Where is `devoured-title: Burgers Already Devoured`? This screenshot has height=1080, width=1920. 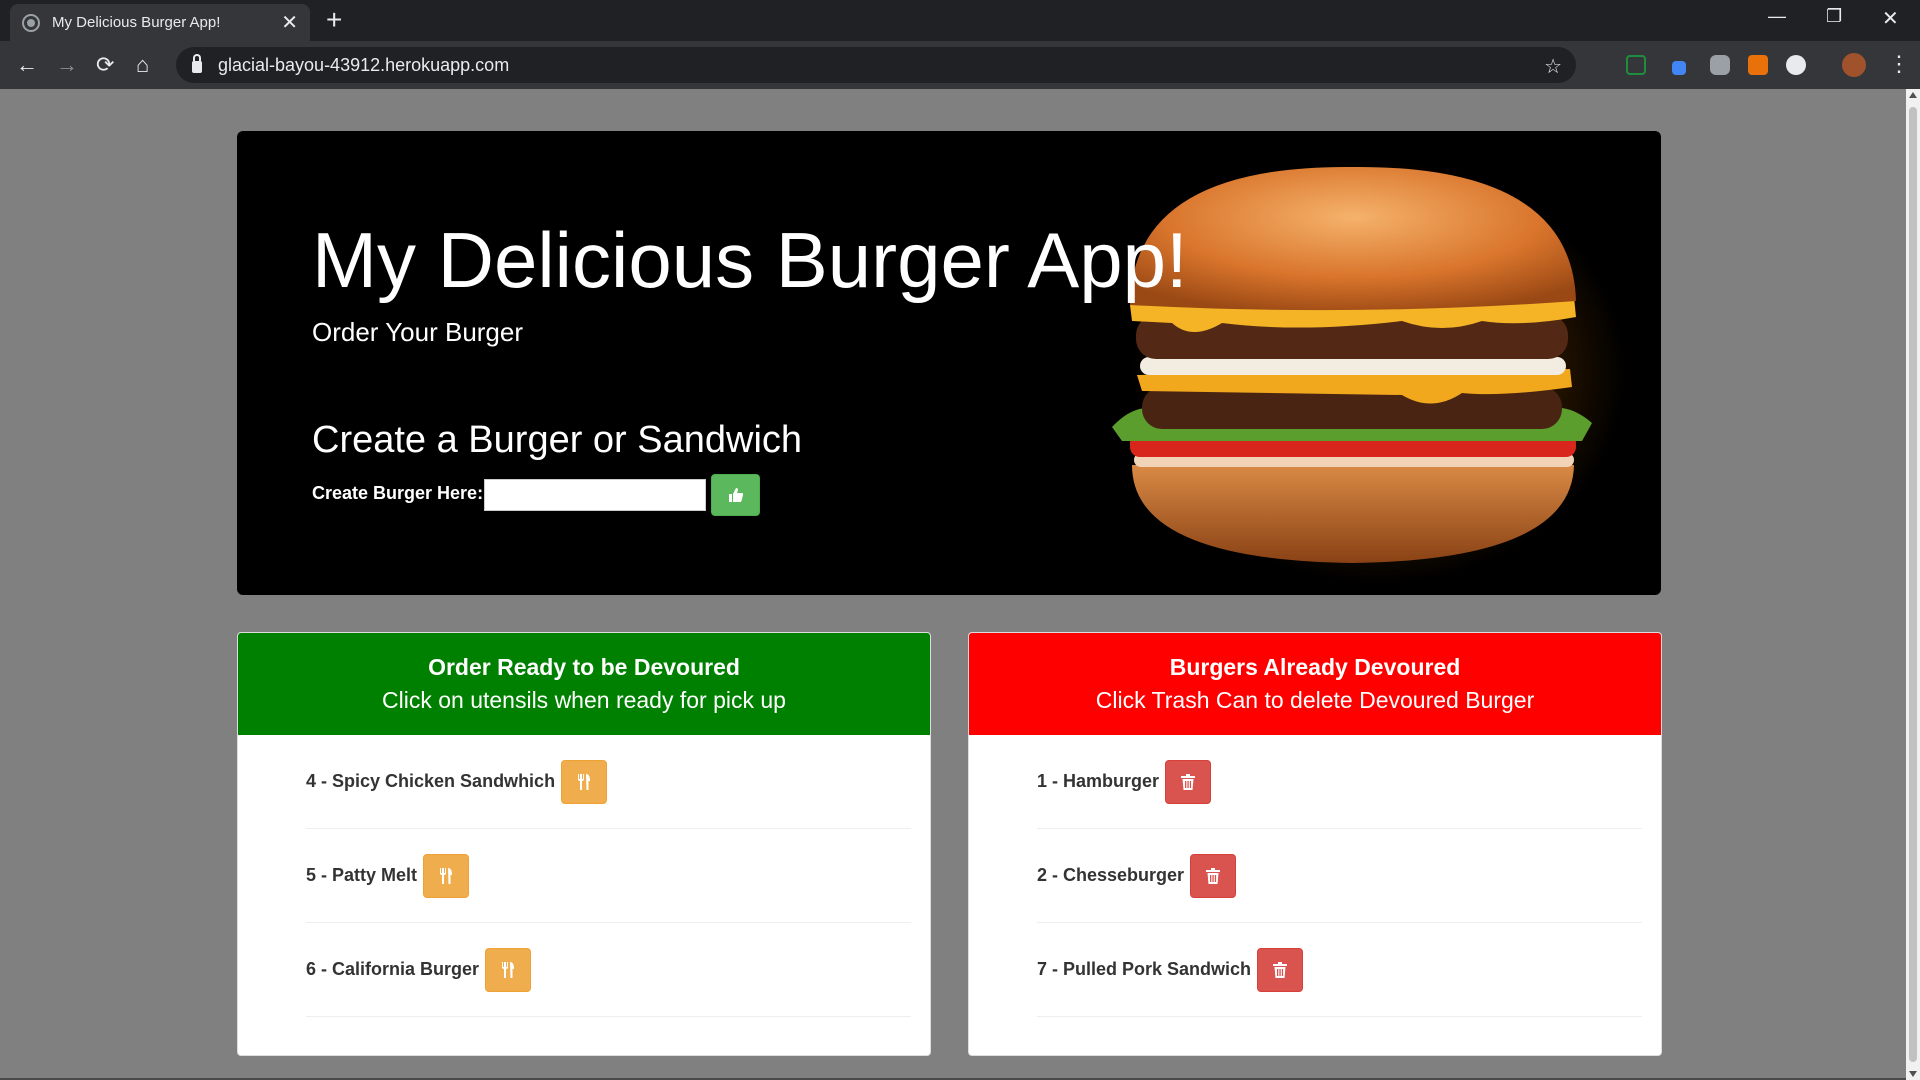
devoured-title: Burgers Already Devoured is located at coordinates (1315, 667).